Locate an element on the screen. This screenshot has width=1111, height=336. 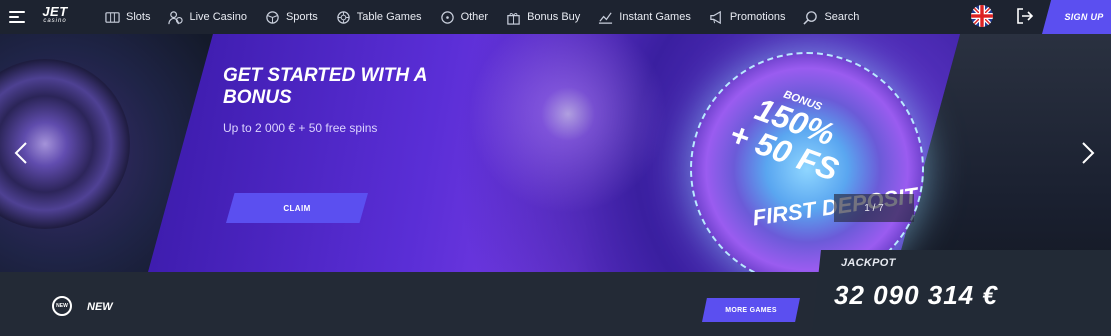
chart-line-icon is located at coordinates (606, 17).